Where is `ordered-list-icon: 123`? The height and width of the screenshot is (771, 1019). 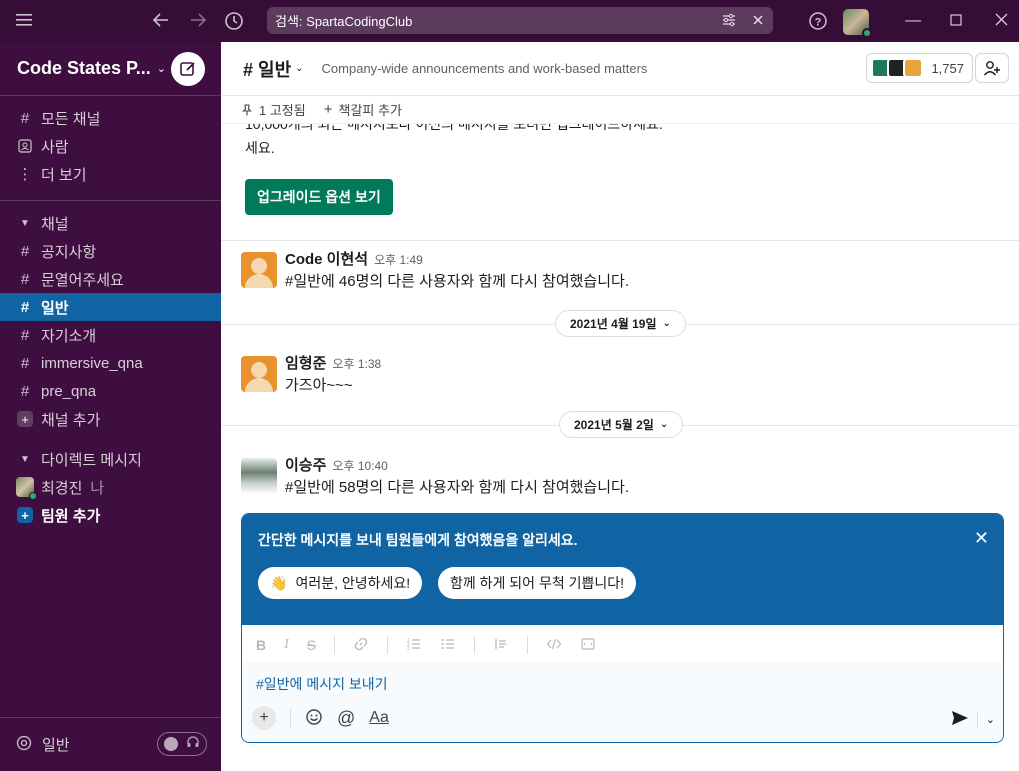
ordered-list-icon: 123 is located at coordinates (414, 645).